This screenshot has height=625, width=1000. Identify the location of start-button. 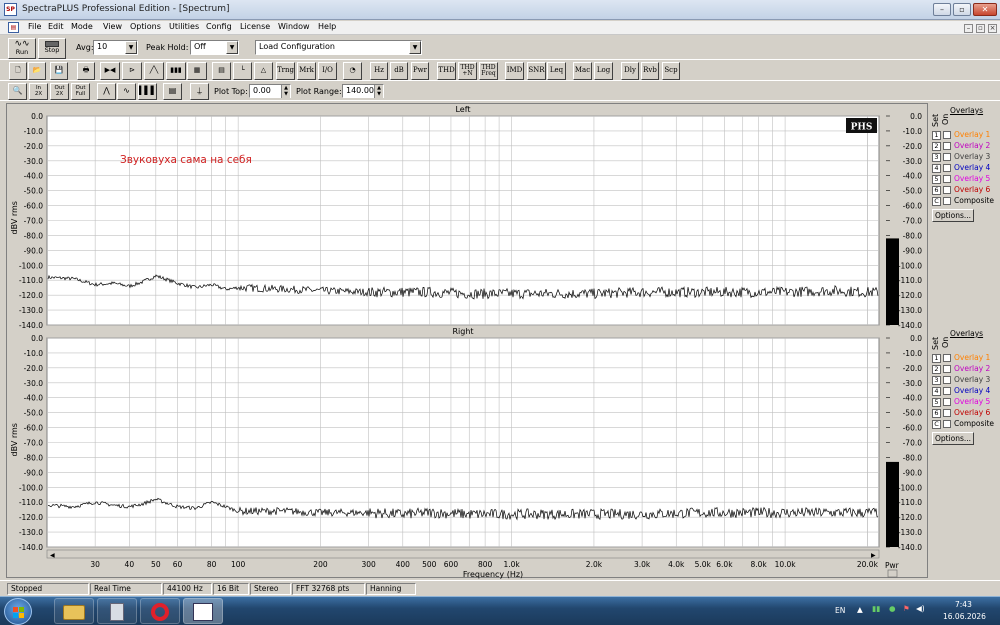
(18, 611).